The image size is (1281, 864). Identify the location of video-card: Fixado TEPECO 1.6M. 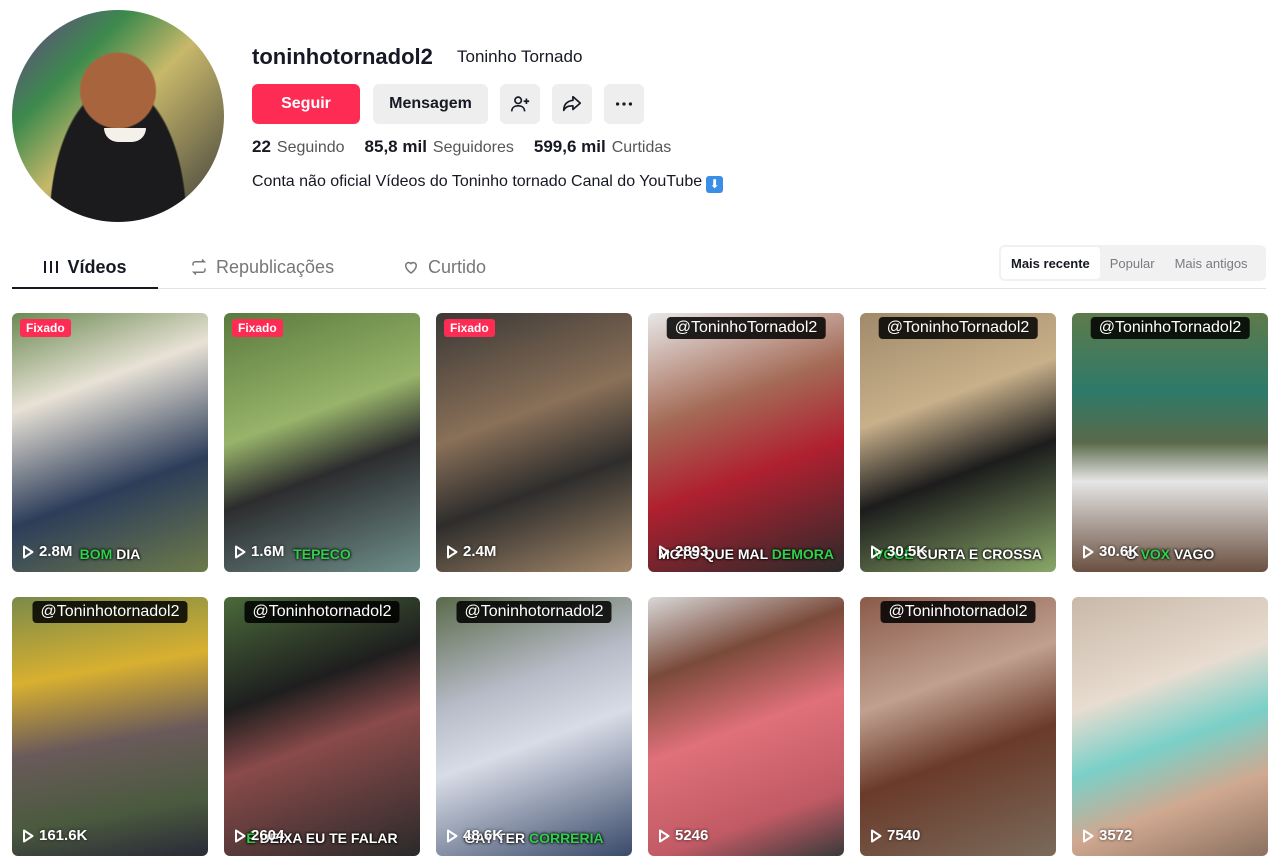
(322, 442).